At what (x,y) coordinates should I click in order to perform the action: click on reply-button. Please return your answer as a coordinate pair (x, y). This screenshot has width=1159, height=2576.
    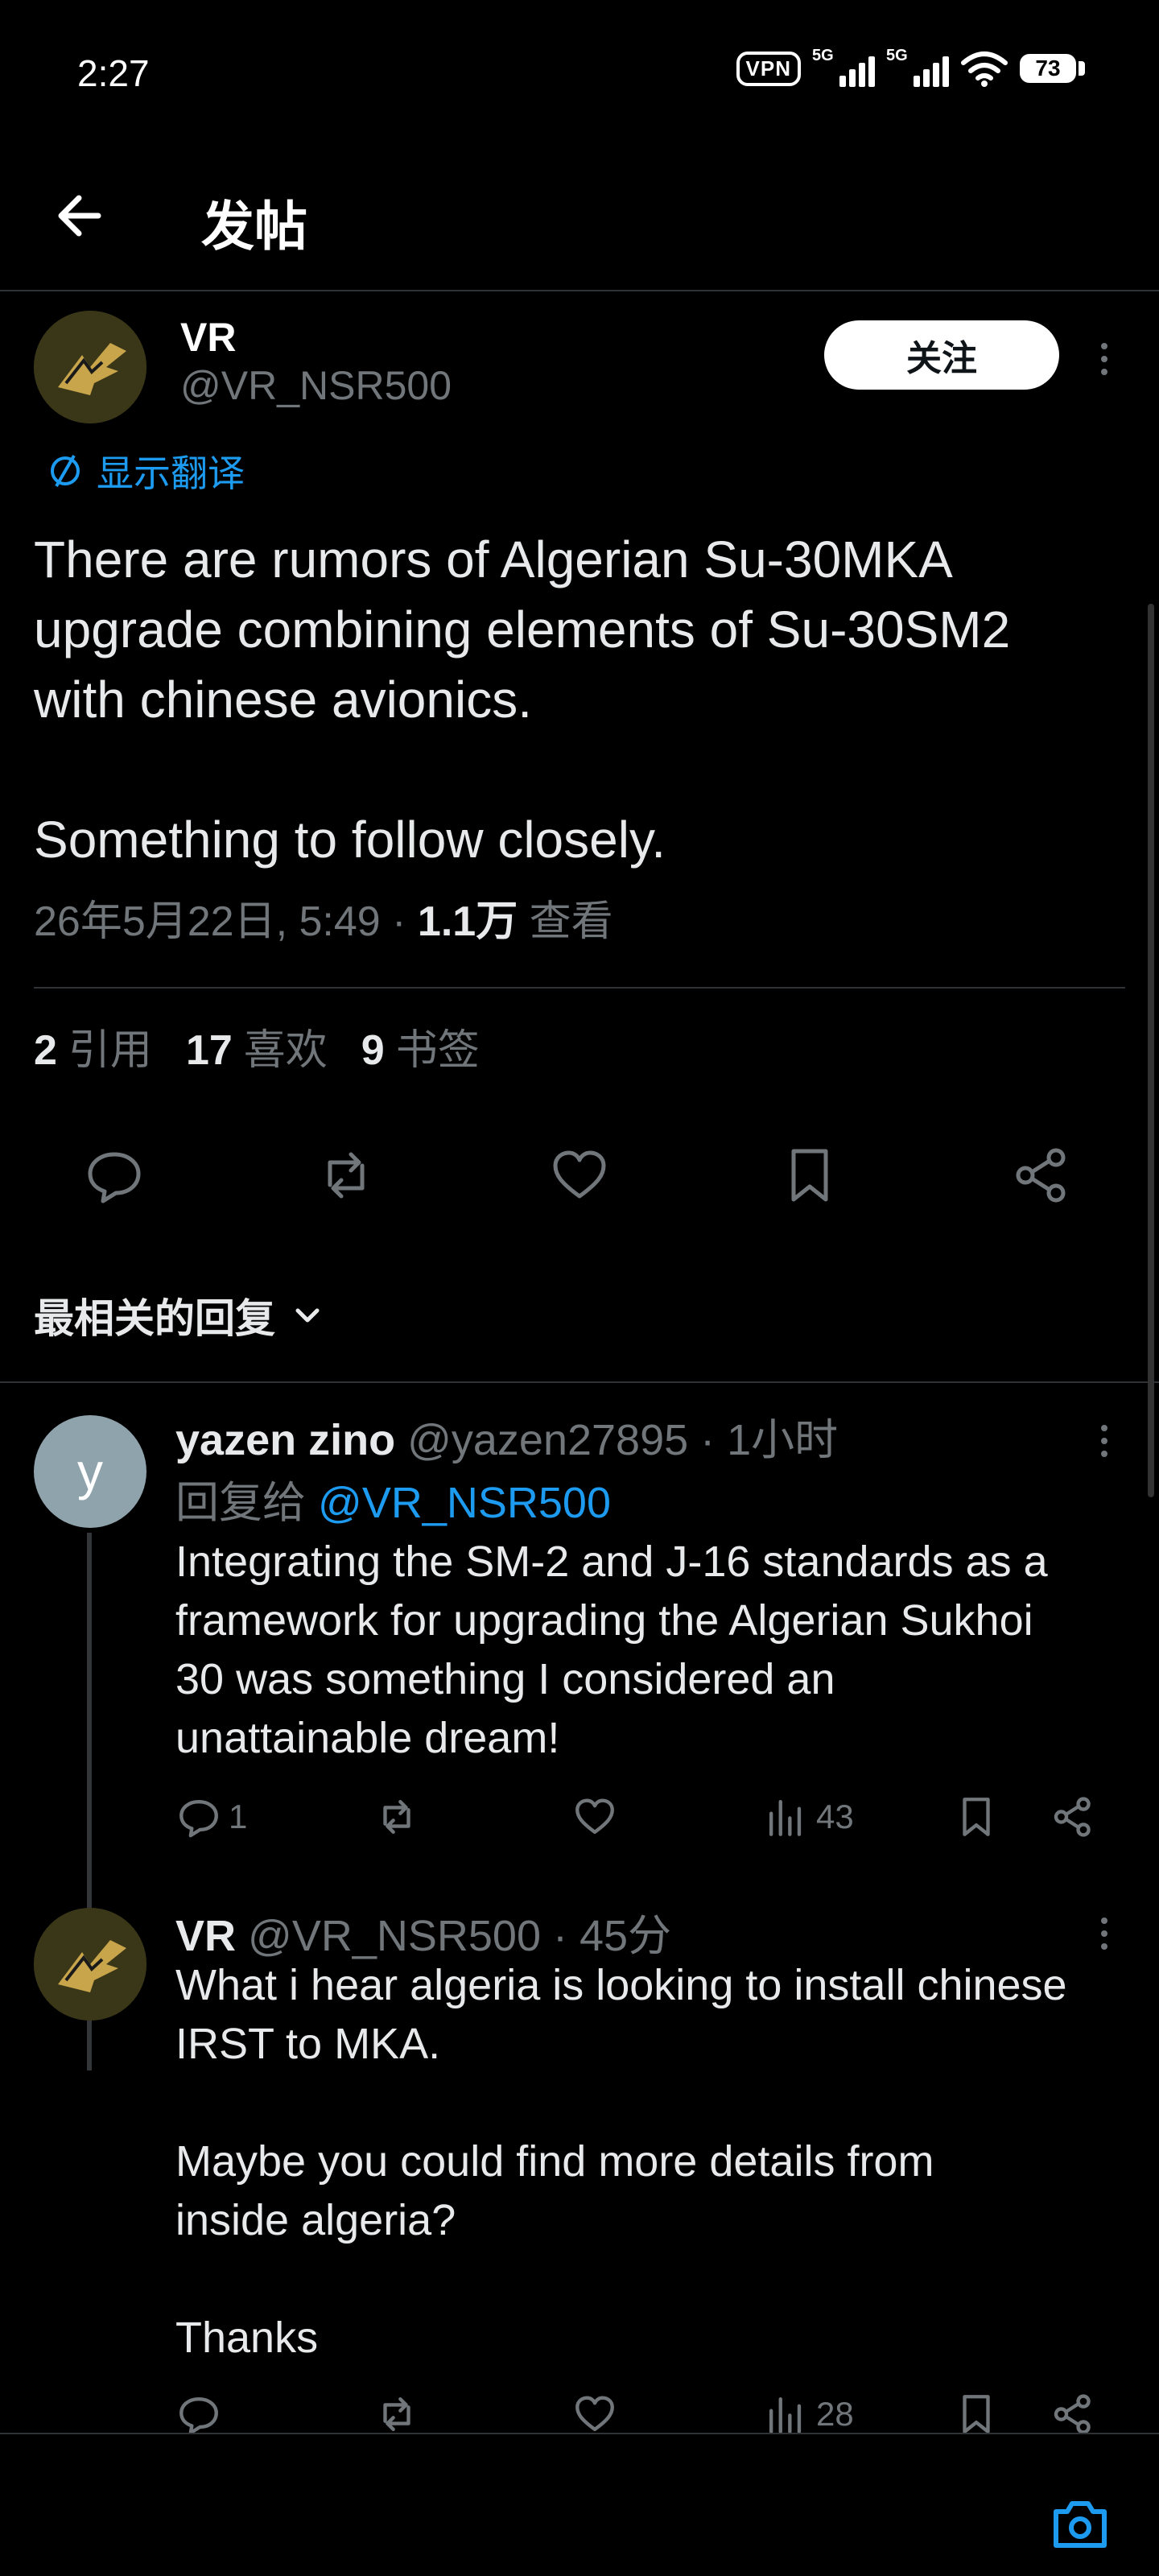
    Looking at the image, I should click on (198, 2414).